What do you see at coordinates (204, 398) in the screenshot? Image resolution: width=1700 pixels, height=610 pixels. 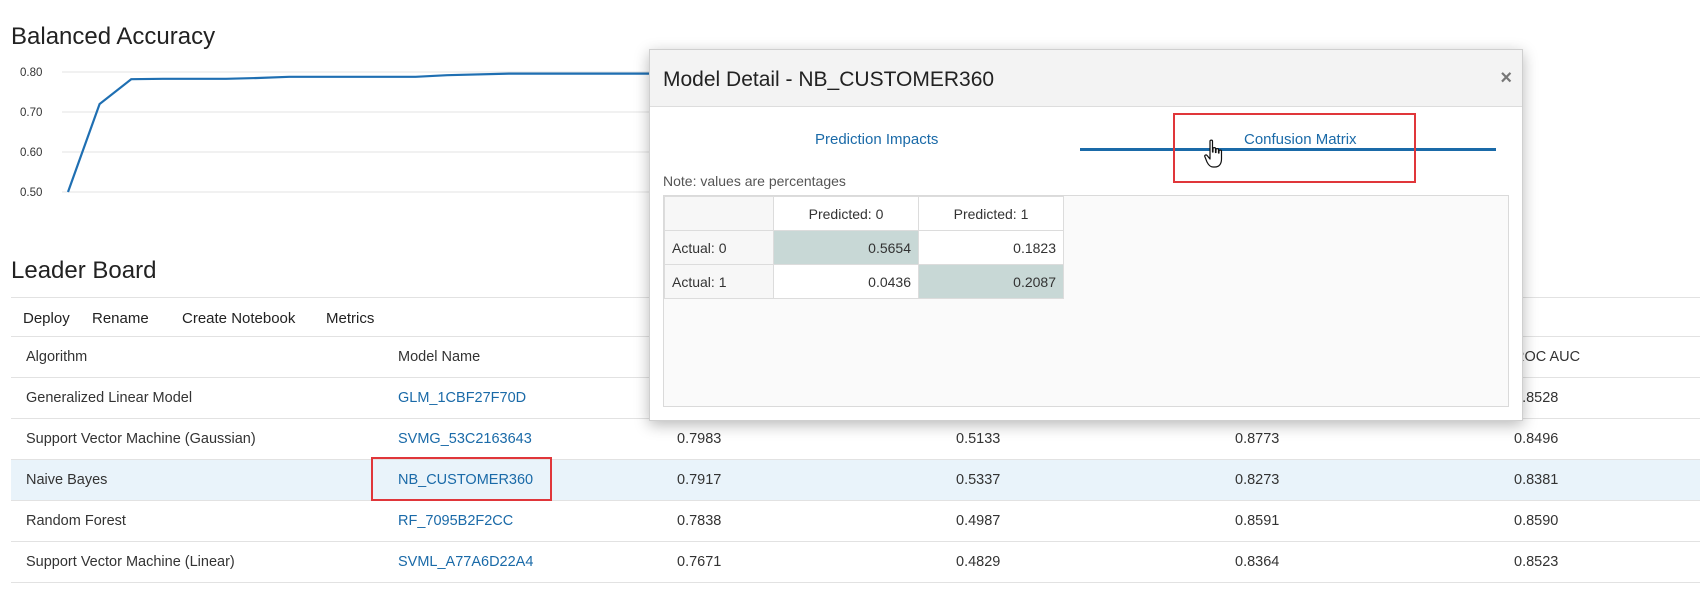 I see `algorithm-cell: Generalized Linear Model` at bounding box center [204, 398].